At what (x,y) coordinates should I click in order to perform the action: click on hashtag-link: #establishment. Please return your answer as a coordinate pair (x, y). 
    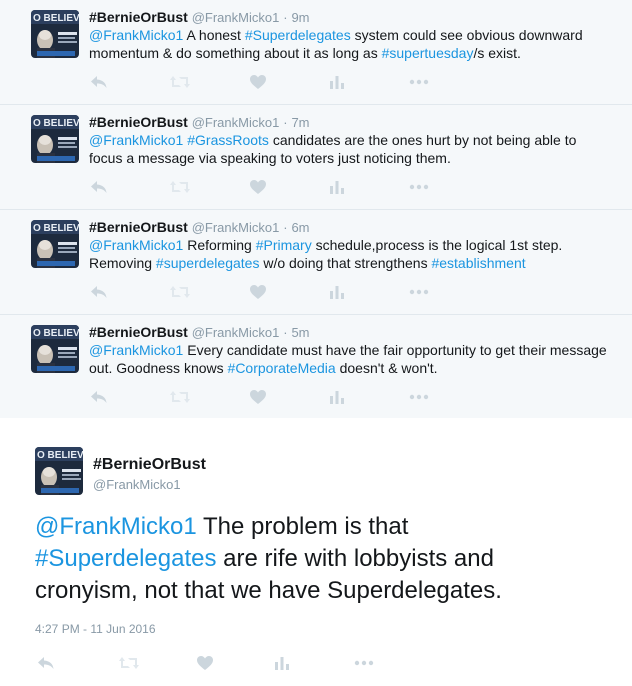
    Looking at the image, I should click on (478, 263).